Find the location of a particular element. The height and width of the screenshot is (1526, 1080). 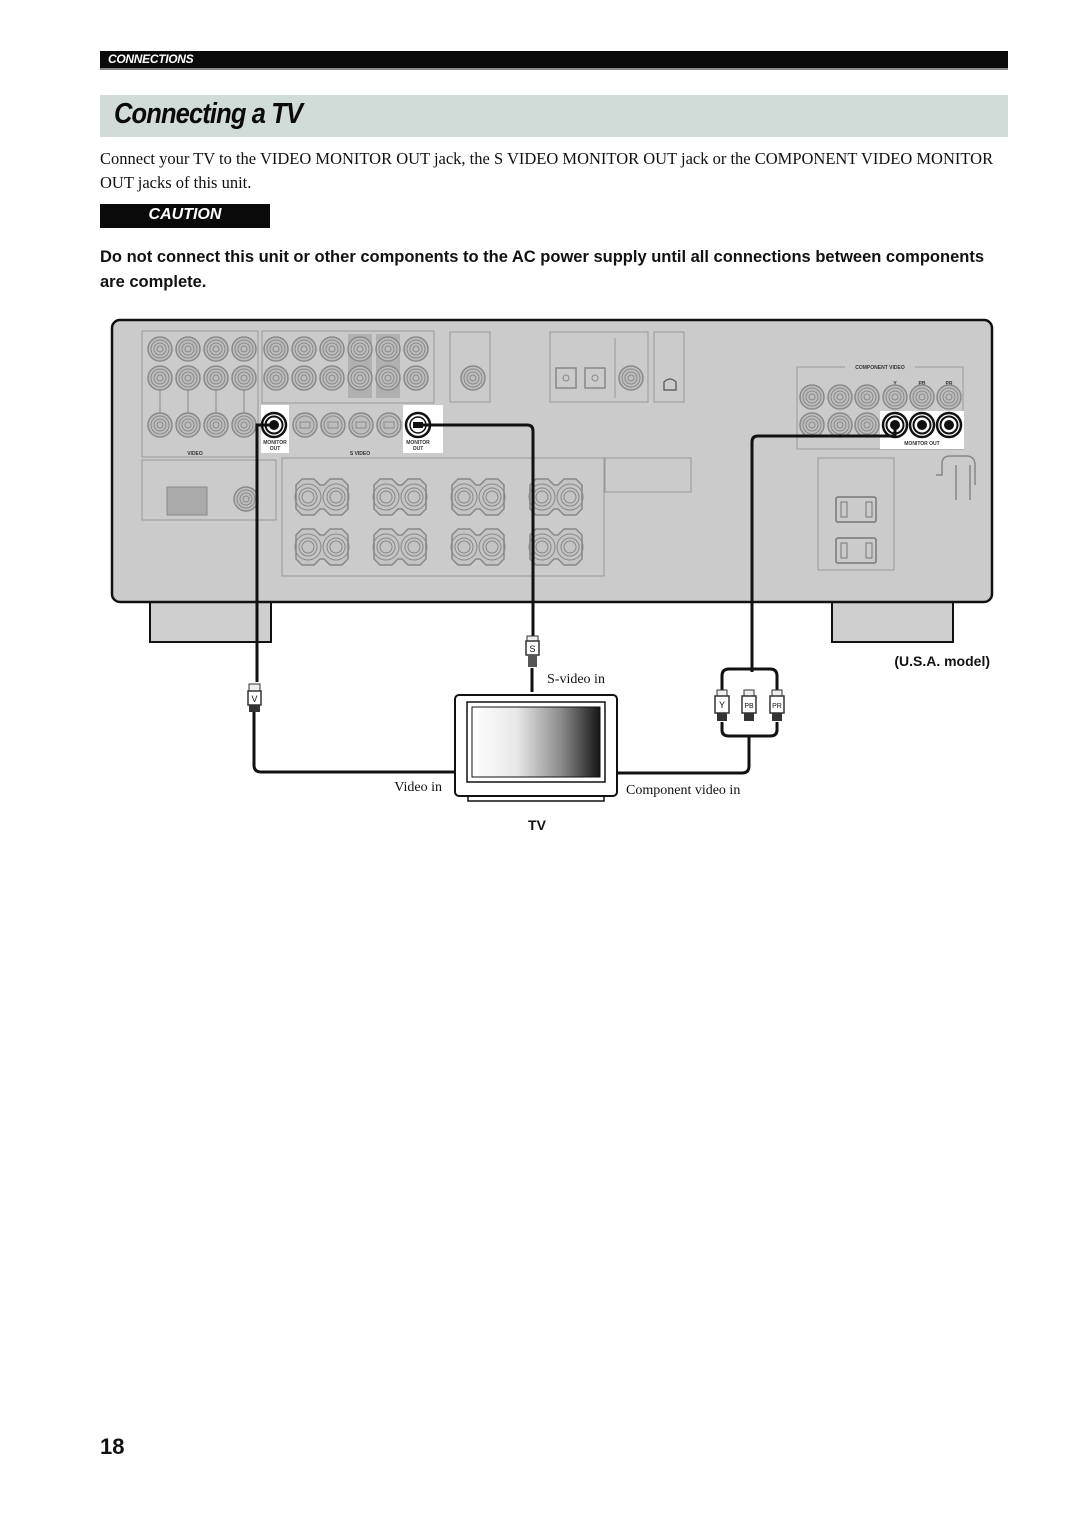

tv-illustration is located at coordinates (536, 748).